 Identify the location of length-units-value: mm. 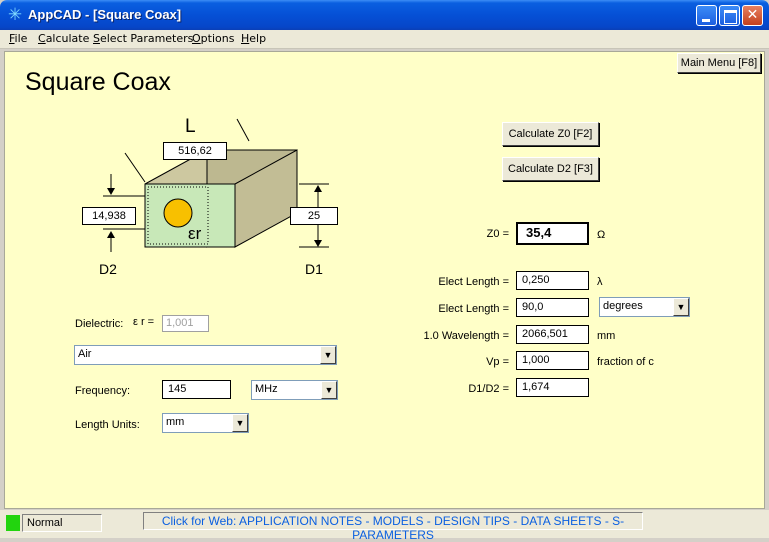
(175, 422).